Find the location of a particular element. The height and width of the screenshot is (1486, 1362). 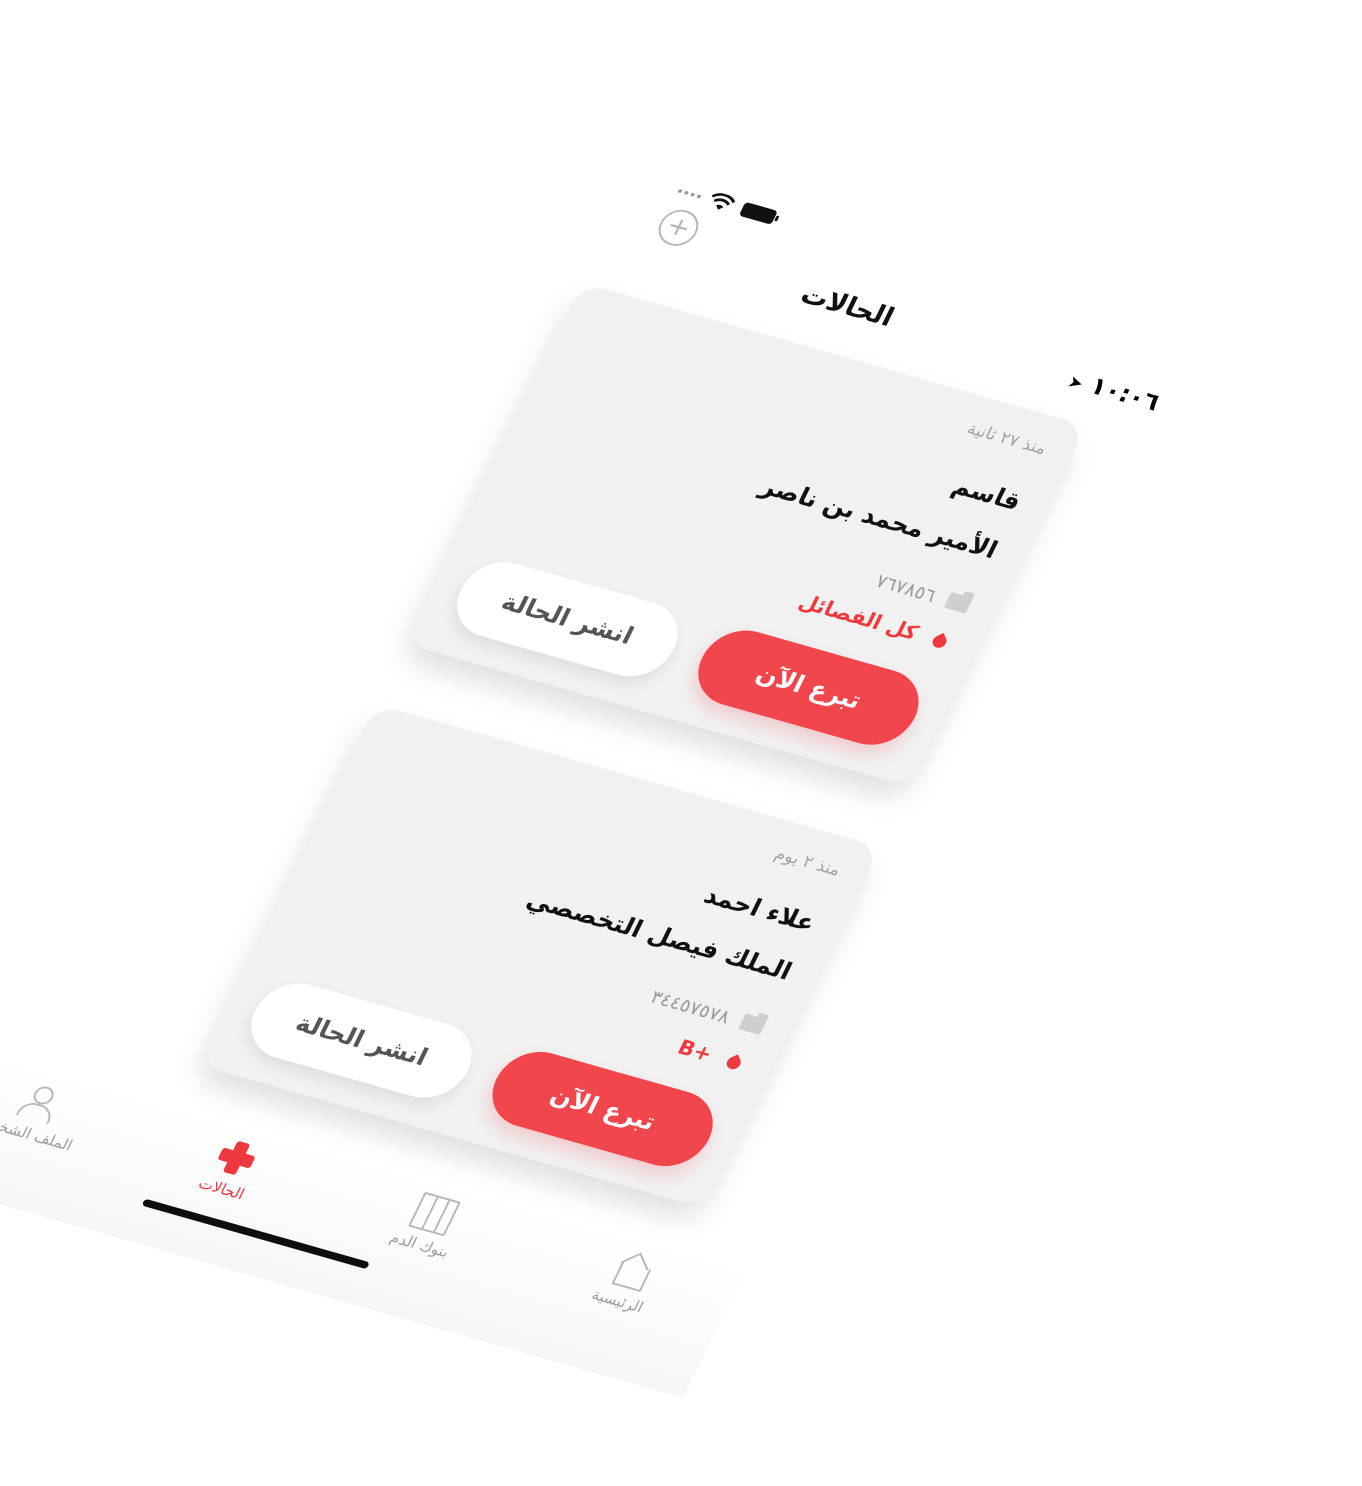

file-number-row: ٧٦٧٨٥٦ is located at coordinates (923, 592).